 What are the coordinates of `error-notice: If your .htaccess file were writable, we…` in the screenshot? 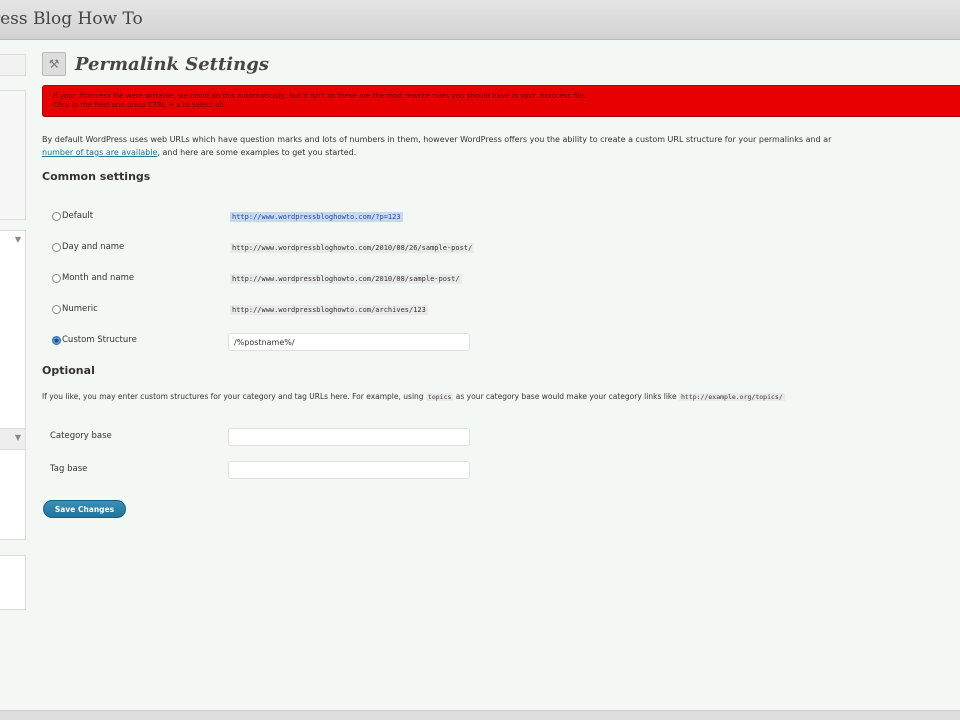 It's located at (501, 101).